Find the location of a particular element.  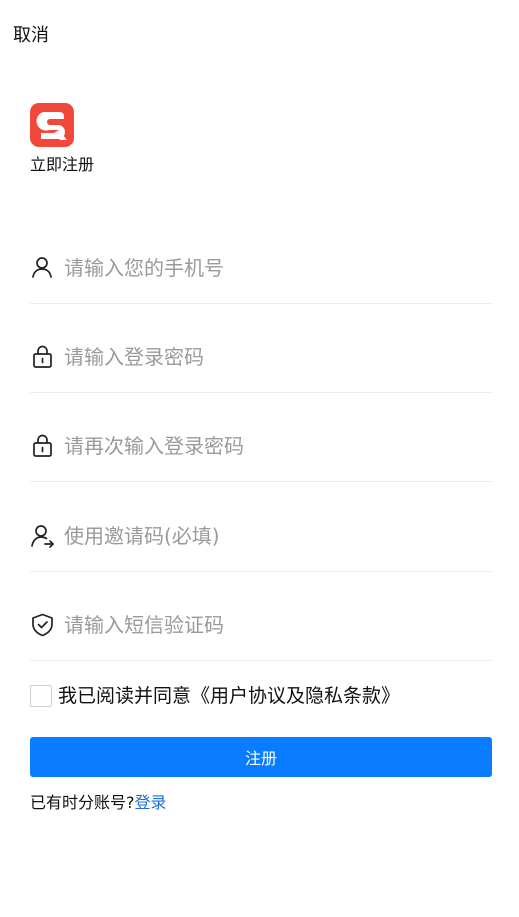

agreement-row: 我已阅读并同意《用户协议及隐私条款》 is located at coordinates (215, 696).